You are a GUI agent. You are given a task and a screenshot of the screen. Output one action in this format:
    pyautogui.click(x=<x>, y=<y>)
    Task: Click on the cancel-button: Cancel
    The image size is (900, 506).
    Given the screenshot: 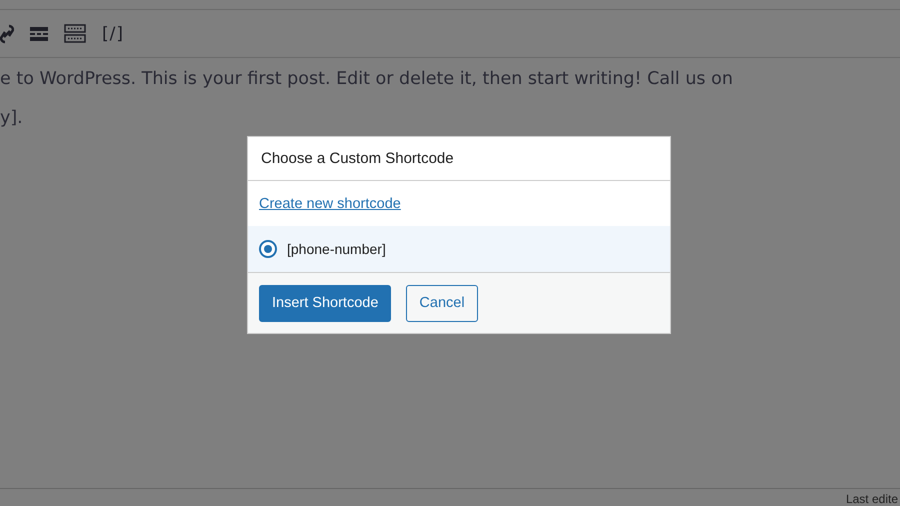 What is the action you would take?
    pyautogui.click(x=442, y=303)
    